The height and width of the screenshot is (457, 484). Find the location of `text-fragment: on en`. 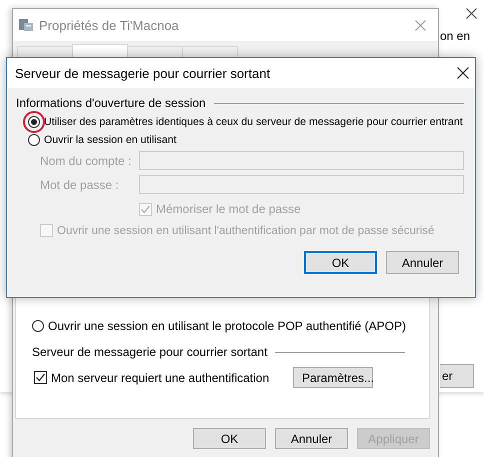

text-fragment: on en is located at coordinates (455, 36).